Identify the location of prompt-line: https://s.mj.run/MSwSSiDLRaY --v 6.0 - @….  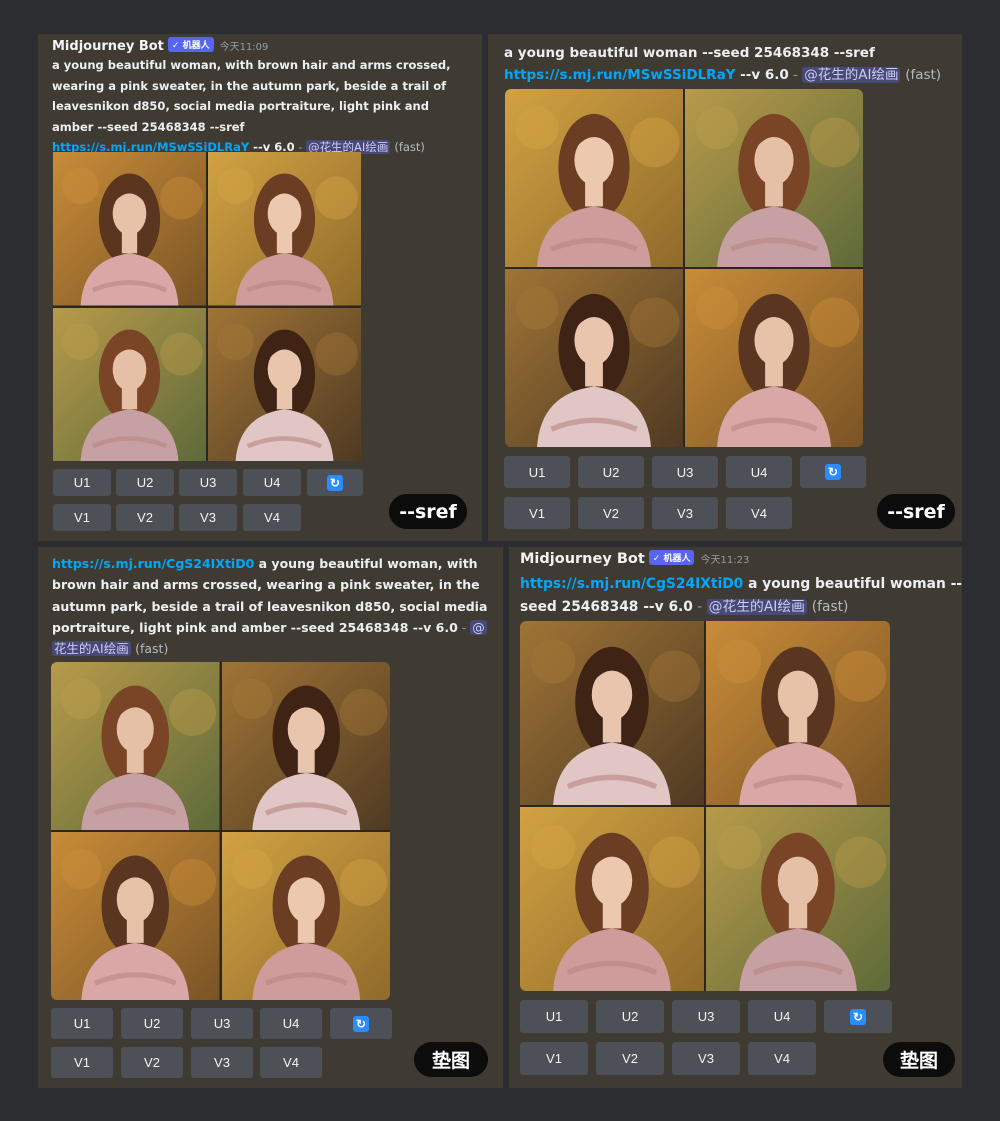
(722, 75).